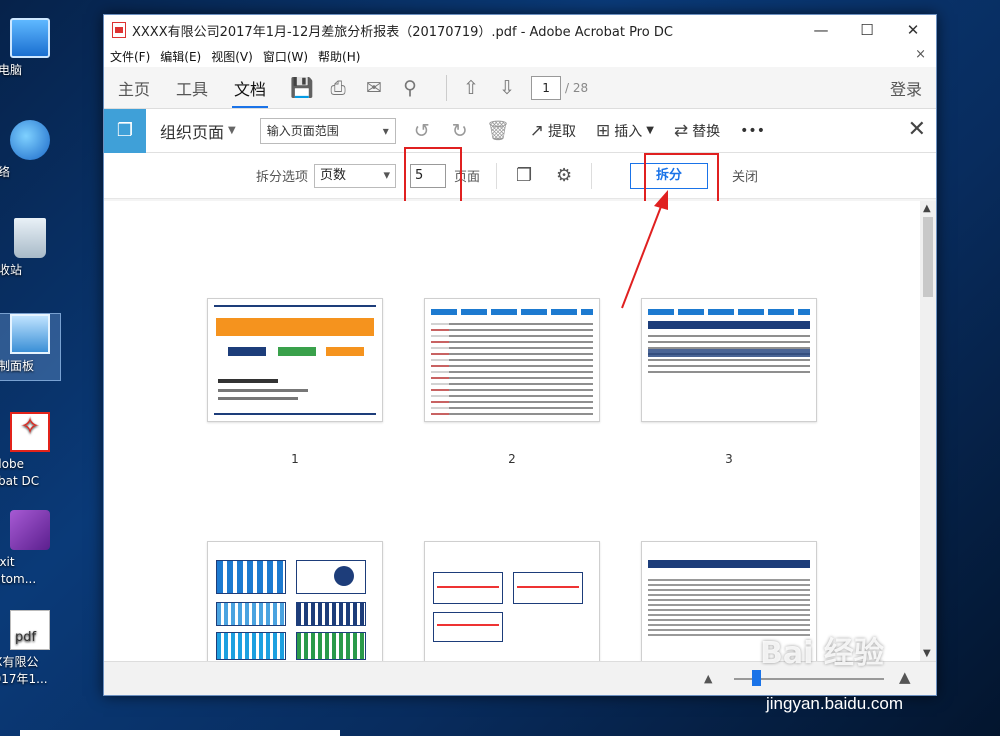 Image resolution: width=1000 pixels, height=736 pixels. Describe the element at coordinates (706, 131) in the screenshot. I see `replace-label: 替换` at that location.